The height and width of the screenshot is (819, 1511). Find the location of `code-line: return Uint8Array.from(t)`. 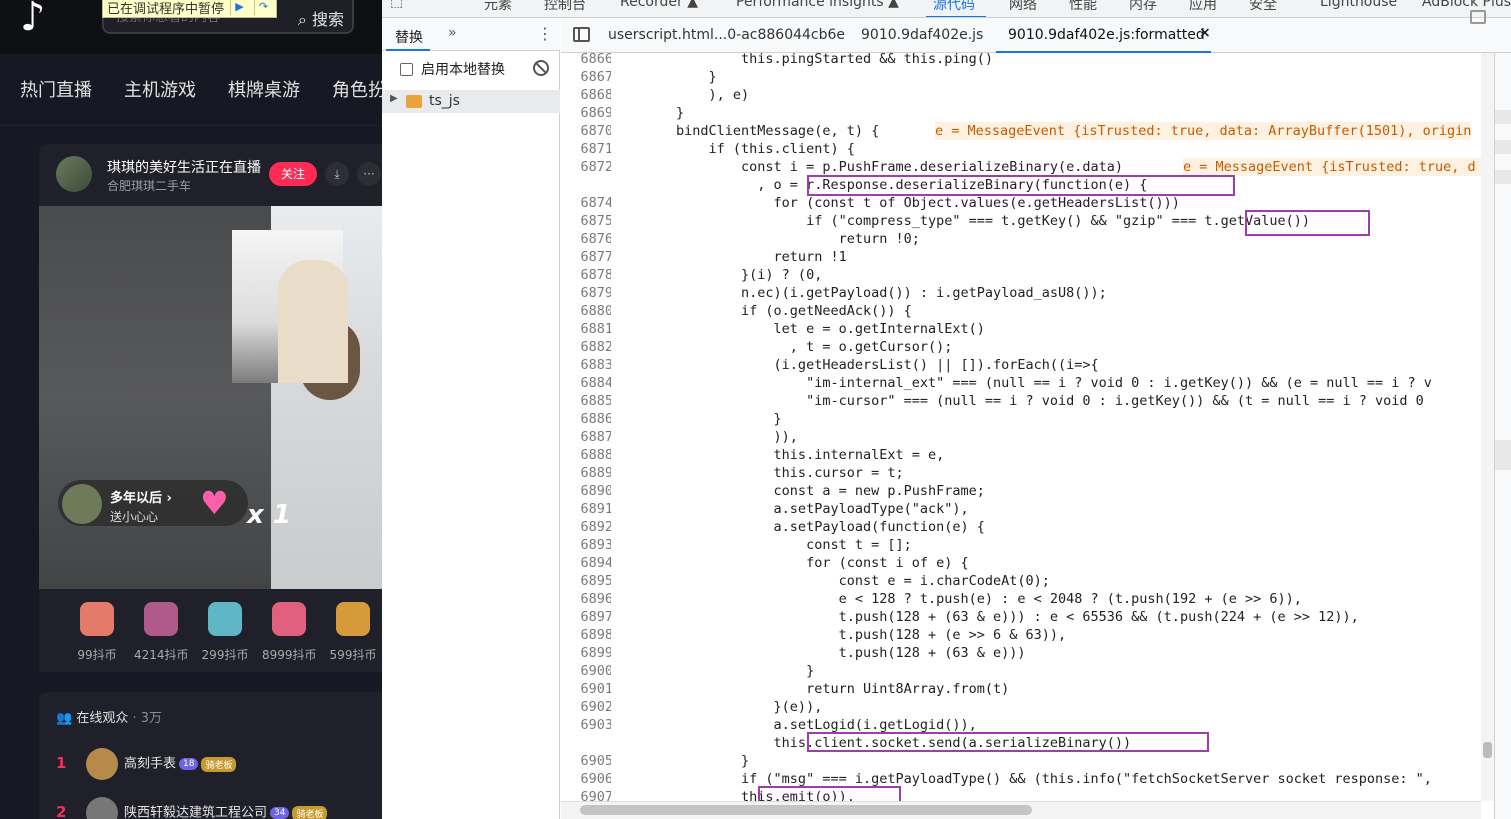

code-line: return Uint8Array.from(t) is located at coordinates (810, 689).